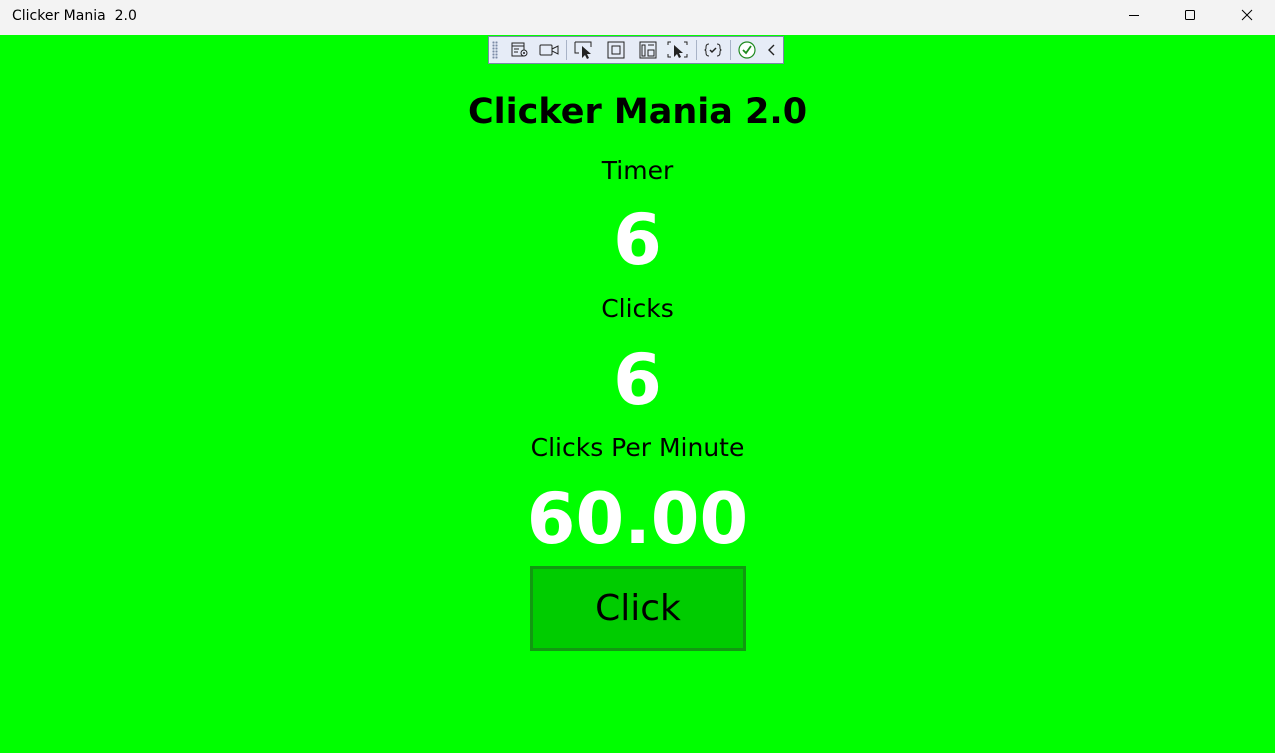 The width and height of the screenshot is (1275, 753). Describe the element at coordinates (637, 170) in the screenshot. I see `timer-label: Timer` at that location.